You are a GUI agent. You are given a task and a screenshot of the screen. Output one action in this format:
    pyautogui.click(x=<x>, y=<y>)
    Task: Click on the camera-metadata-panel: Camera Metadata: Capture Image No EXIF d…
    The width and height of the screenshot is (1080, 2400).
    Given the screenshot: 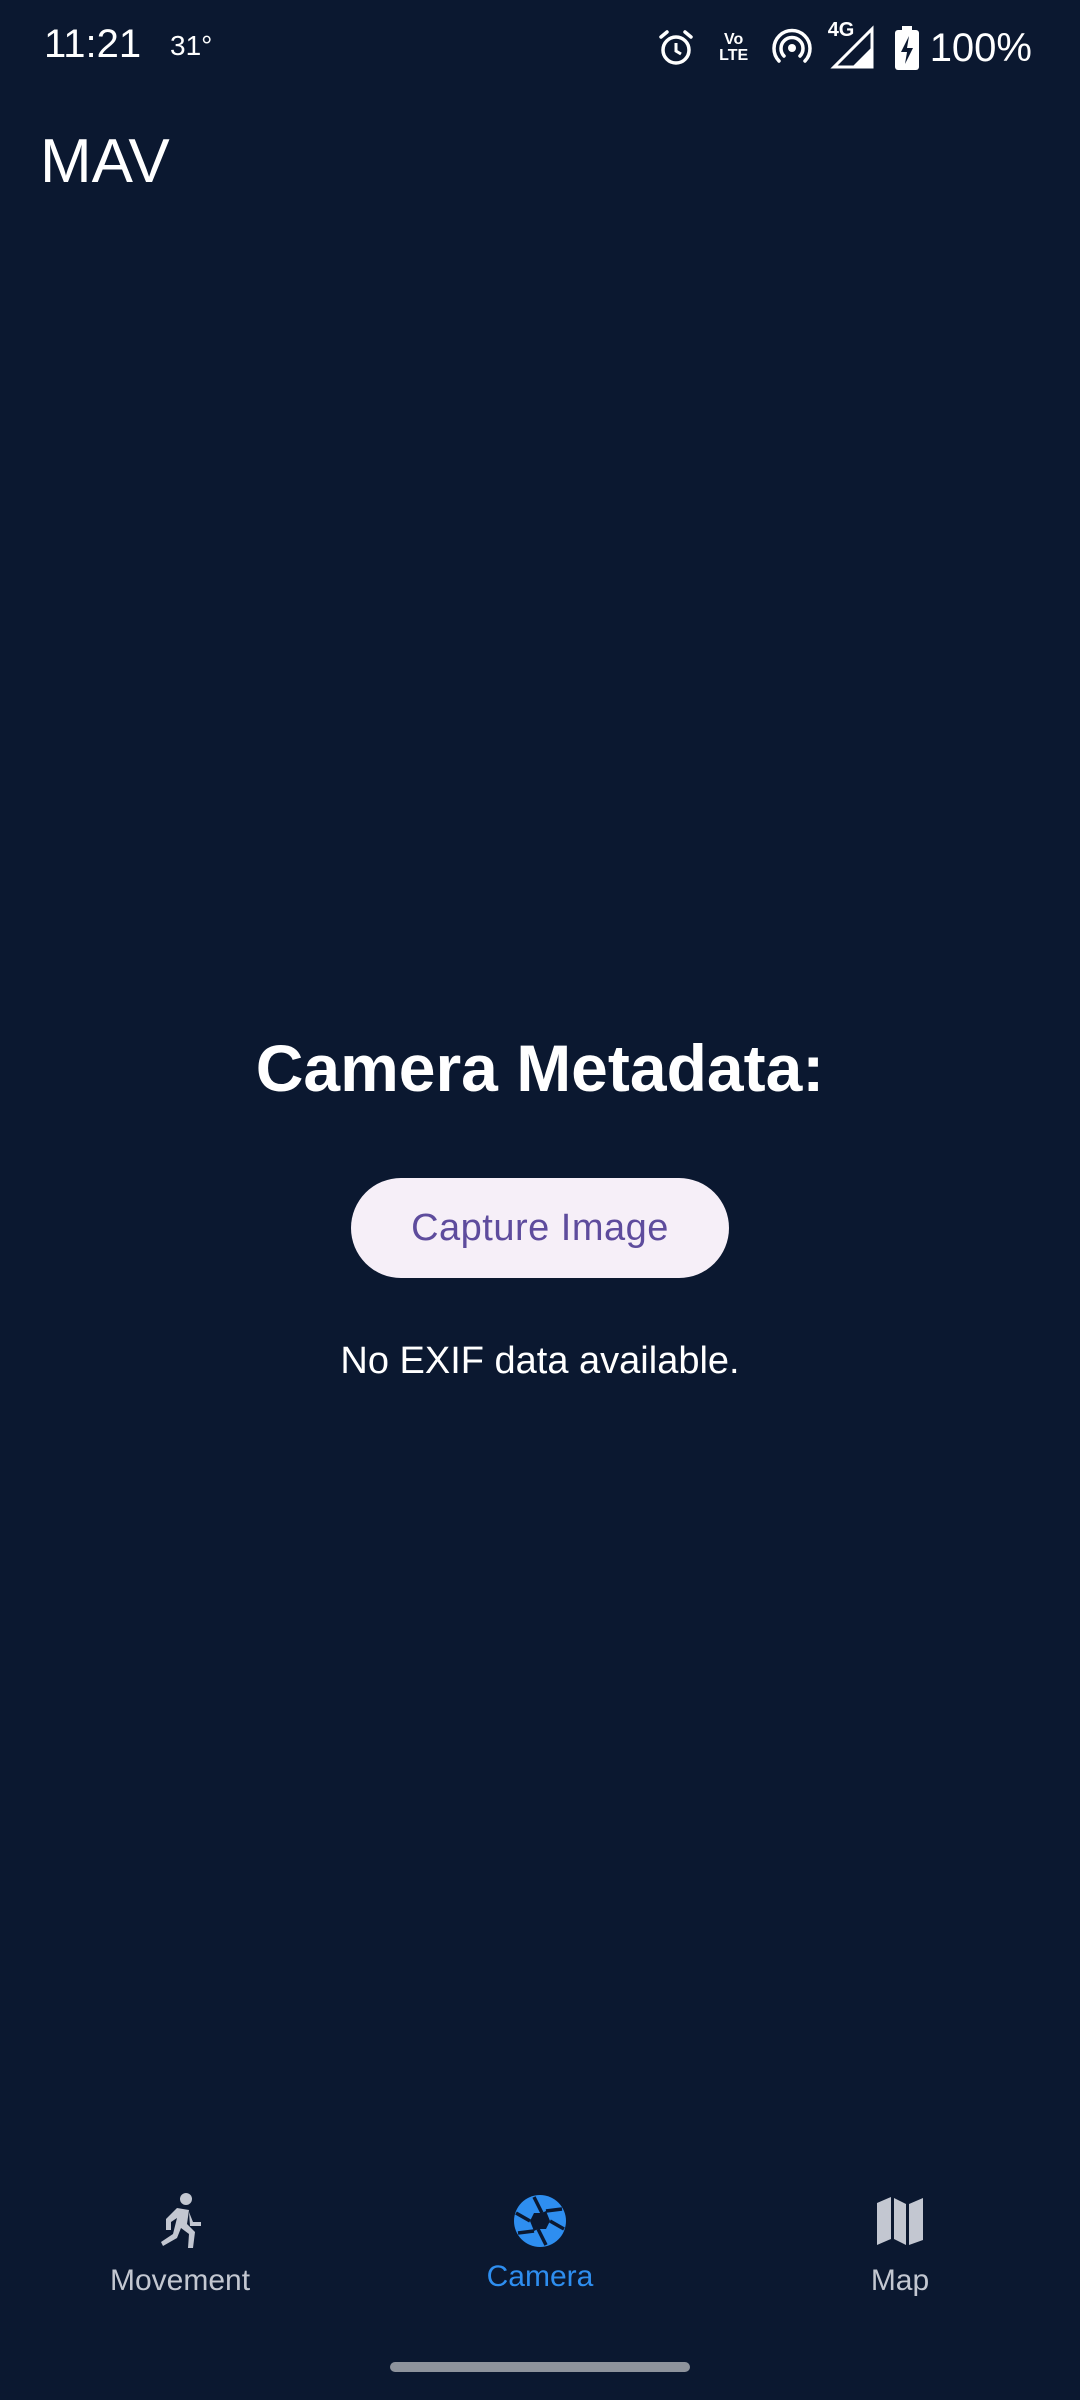 What is the action you would take?
    pyautogui.click(x=540, y=1206)
    